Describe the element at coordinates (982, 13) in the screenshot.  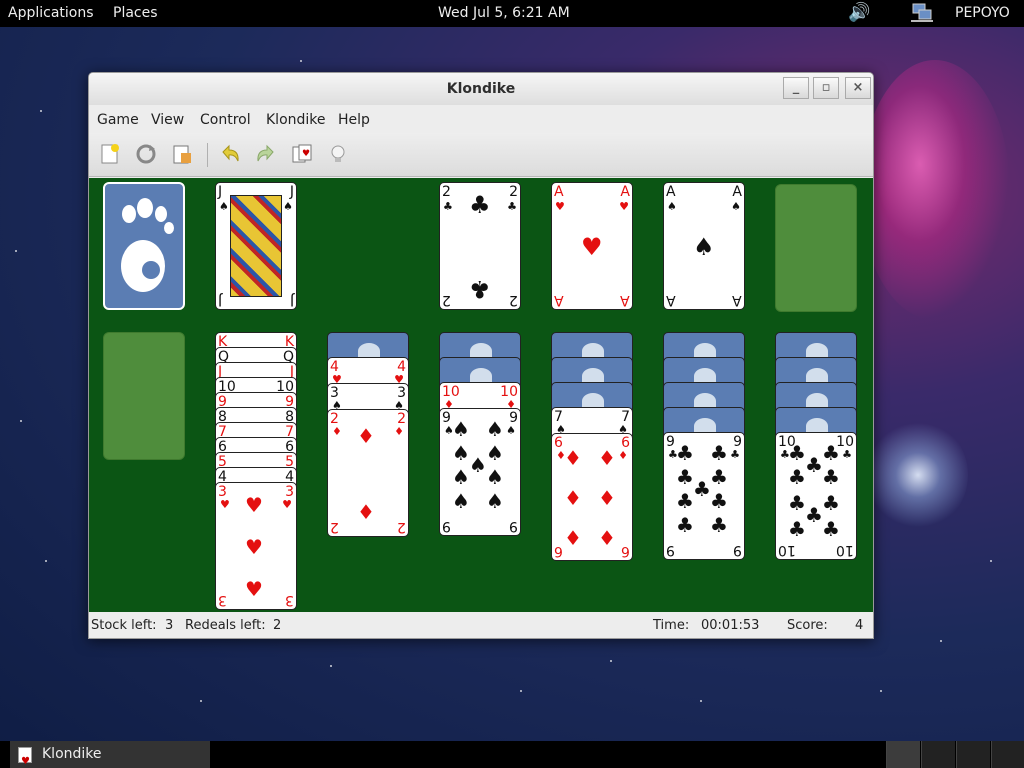
I see `user-menu: PEPOYO` at that location.